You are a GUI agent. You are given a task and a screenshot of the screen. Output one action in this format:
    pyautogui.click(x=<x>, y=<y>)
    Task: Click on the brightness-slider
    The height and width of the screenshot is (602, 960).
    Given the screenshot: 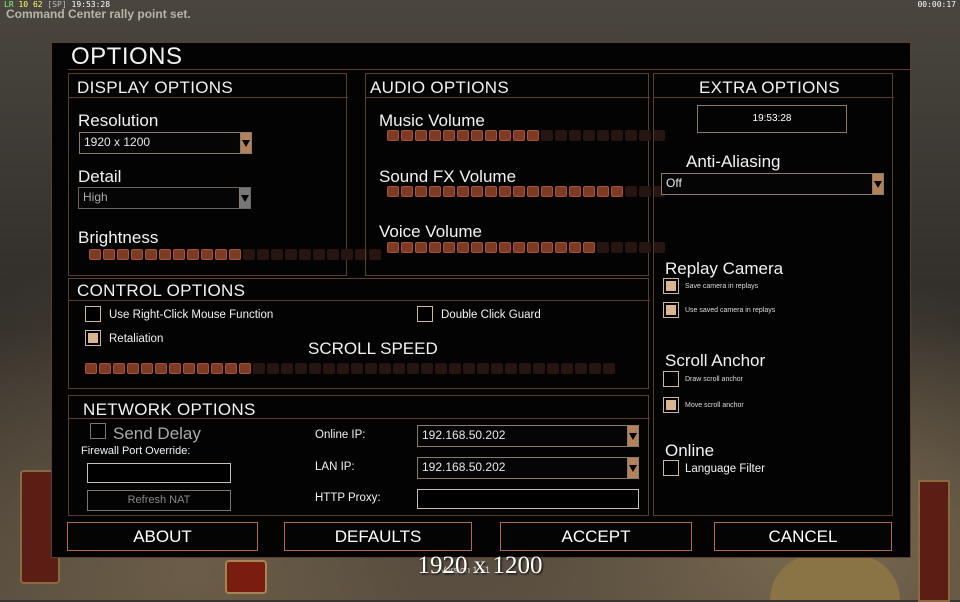 What is the action you would take?
    pyautogui.click(x=235, y=254)
    